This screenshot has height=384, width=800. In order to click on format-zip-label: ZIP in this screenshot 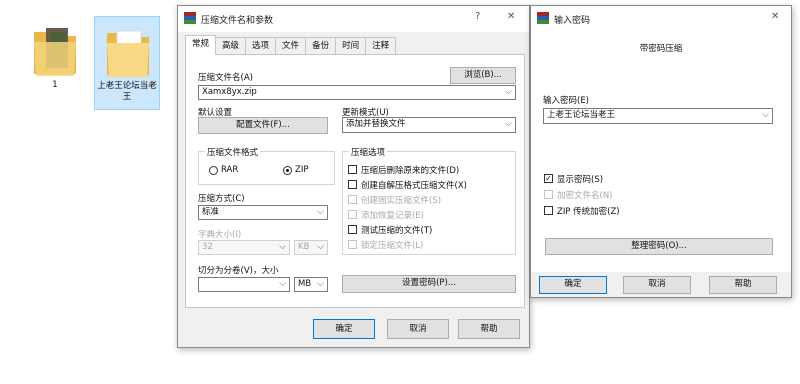, I will do `click(302, 170)`.